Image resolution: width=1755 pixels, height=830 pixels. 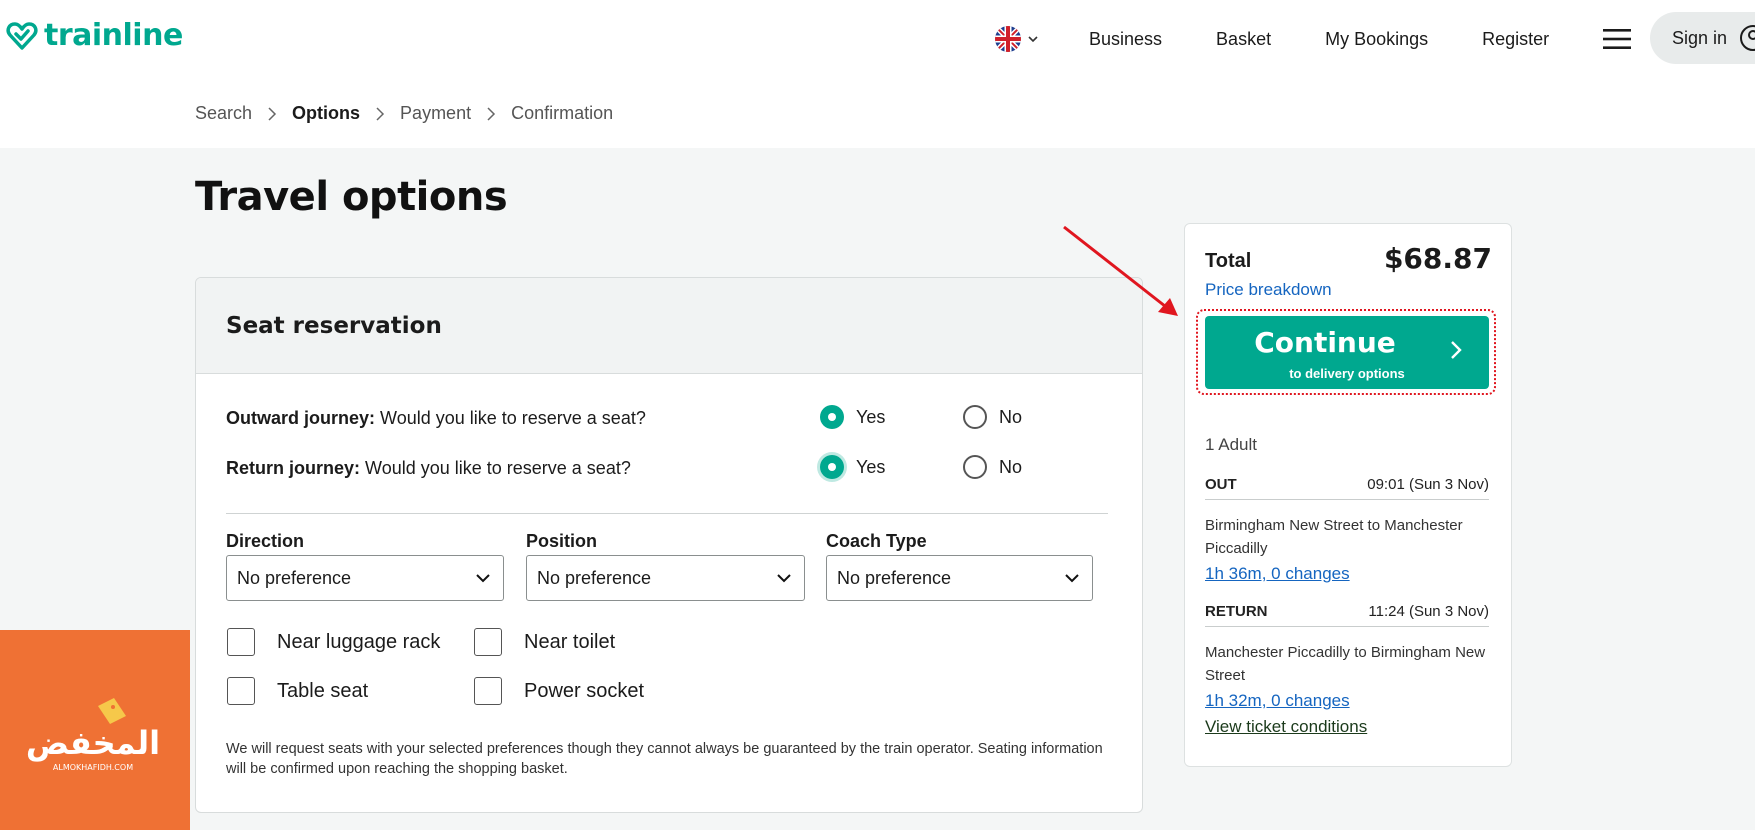 What do you see at coordinates (113, 35) in the screenshot?
I see `logo-text: trainline` at bounding box center [113, 35].